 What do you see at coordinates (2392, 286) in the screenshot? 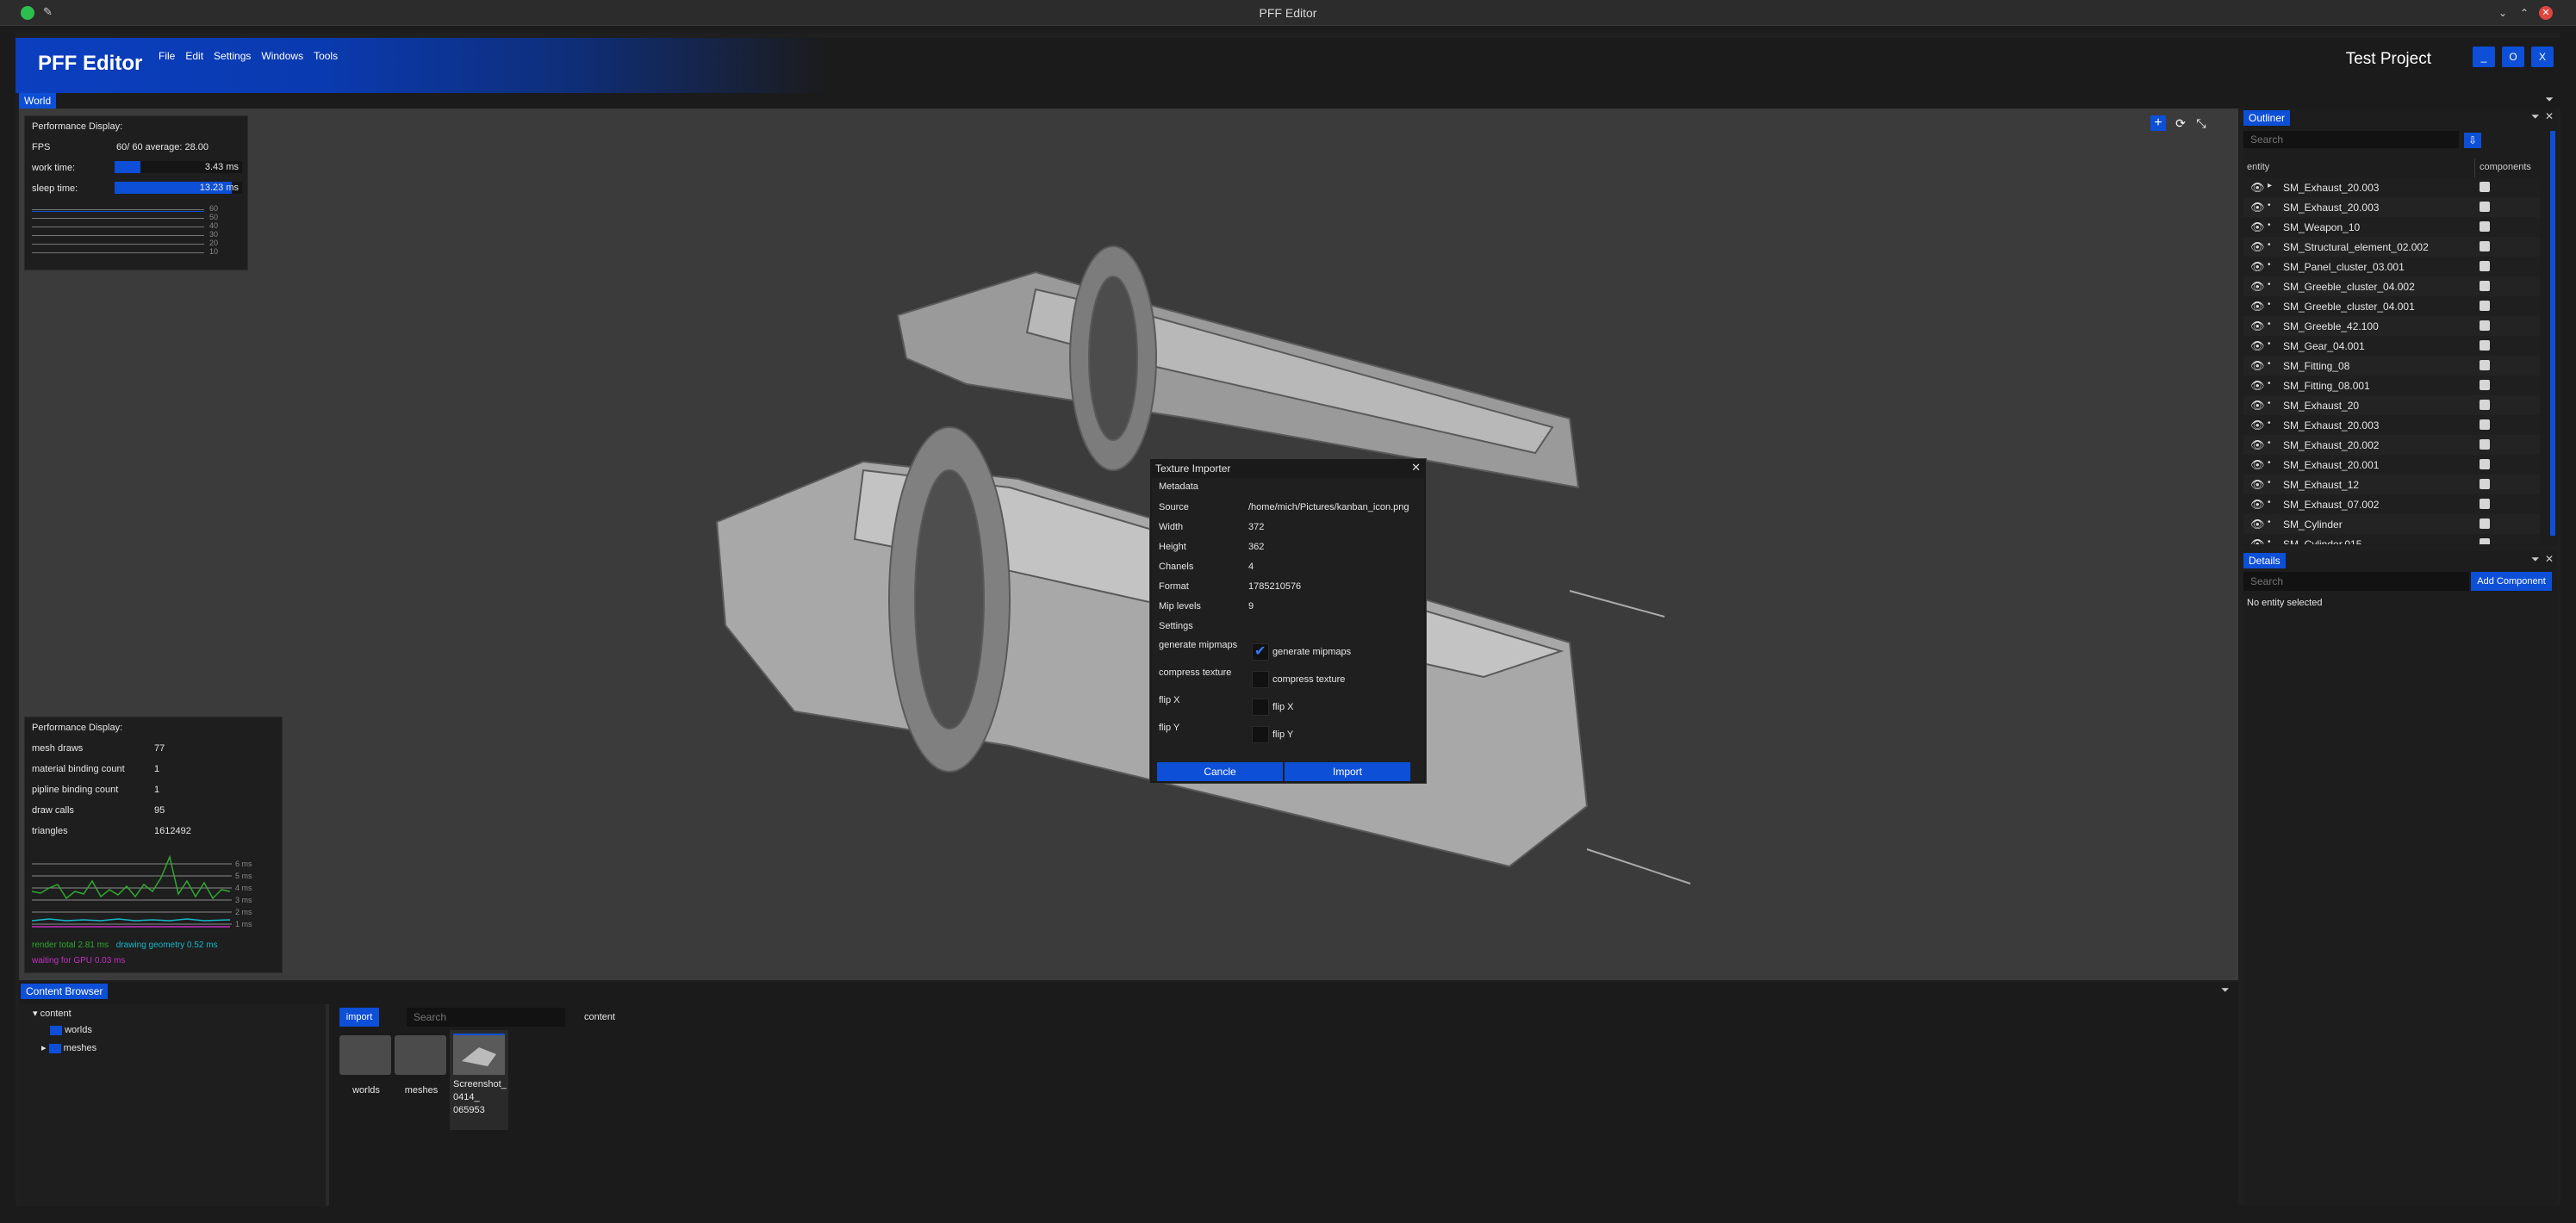
I see `outliner-row: 👁 • SM_Greeble_cluster_04.002` at bounding box center [2392, 286].